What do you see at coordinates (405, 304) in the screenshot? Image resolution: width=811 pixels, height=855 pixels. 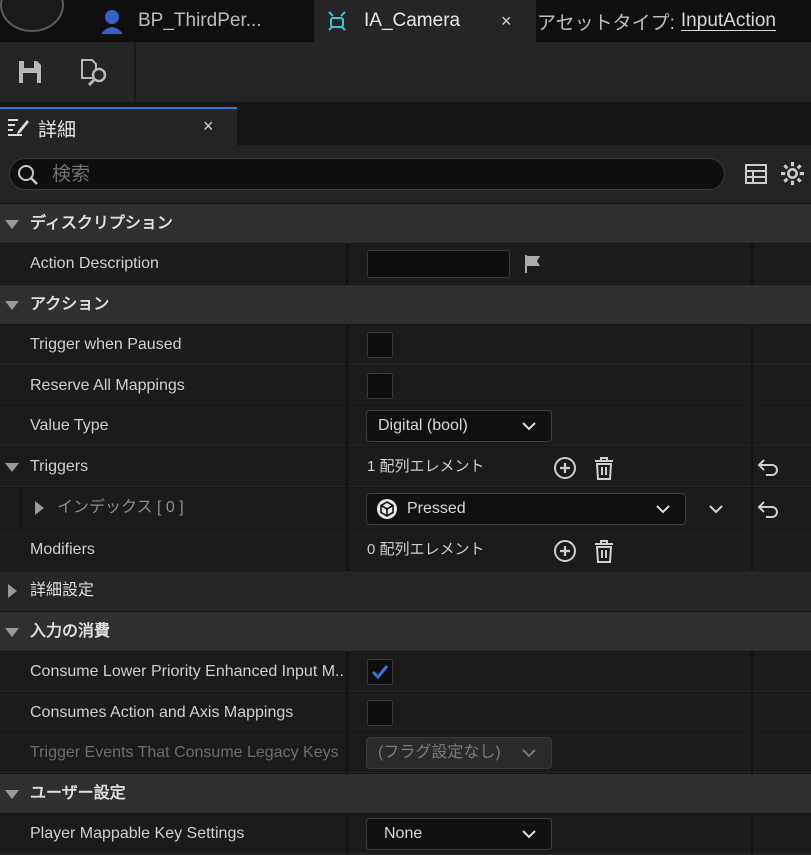 I see `category-action: アクション` at bounding box center [405, 304].